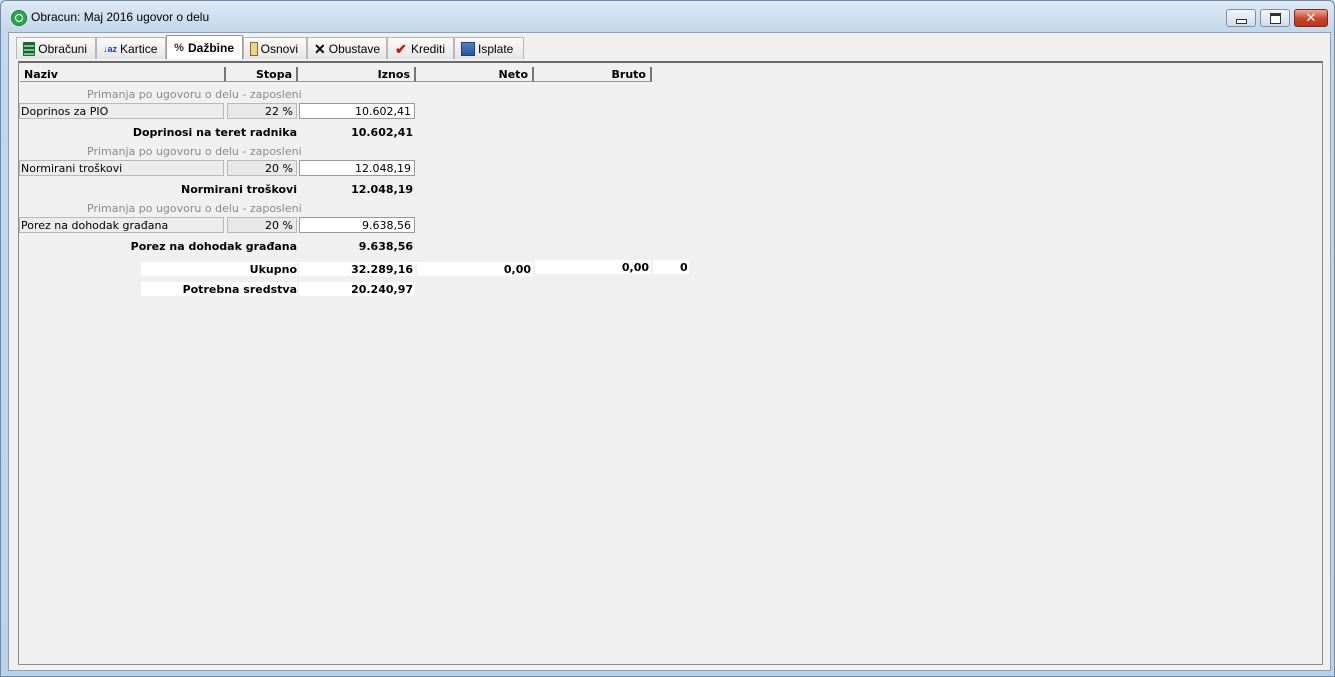 This screenshot has width=1335, height=677. I want to click on ukupno-bruto: 0,00, so click(635, 267).